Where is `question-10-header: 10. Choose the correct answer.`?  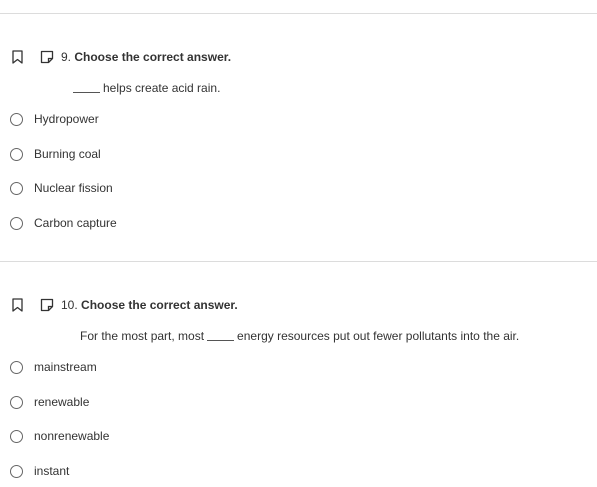 question-10-header: 10. Choose the correct answer. is located at coordinates (124, 305).